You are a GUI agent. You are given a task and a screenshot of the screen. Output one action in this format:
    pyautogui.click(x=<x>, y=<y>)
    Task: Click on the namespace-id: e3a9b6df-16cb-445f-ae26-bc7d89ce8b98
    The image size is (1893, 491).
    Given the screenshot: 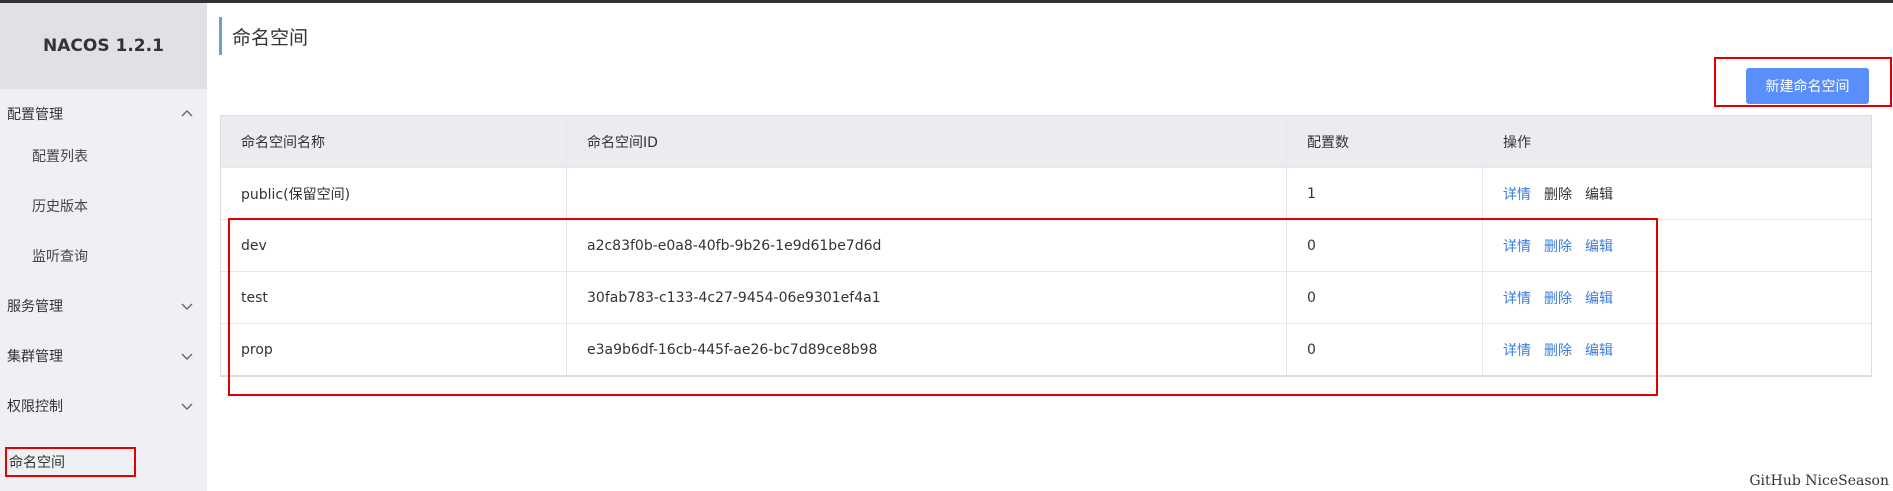 What is the action you would take?
    pyautogui.click(x=927, y=349)
    